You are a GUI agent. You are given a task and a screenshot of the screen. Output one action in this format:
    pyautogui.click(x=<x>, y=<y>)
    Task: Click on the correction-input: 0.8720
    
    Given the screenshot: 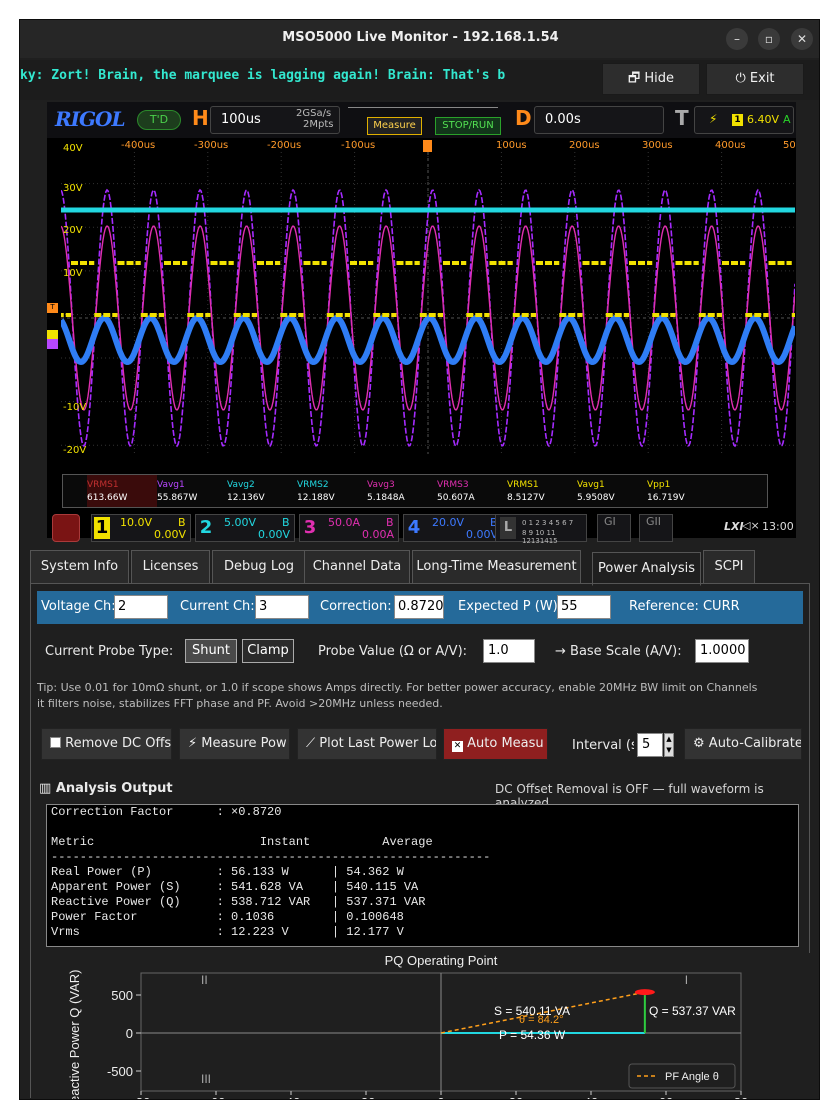 What is the action you would take?
    pyautogui.click(x=419, y=607)
    